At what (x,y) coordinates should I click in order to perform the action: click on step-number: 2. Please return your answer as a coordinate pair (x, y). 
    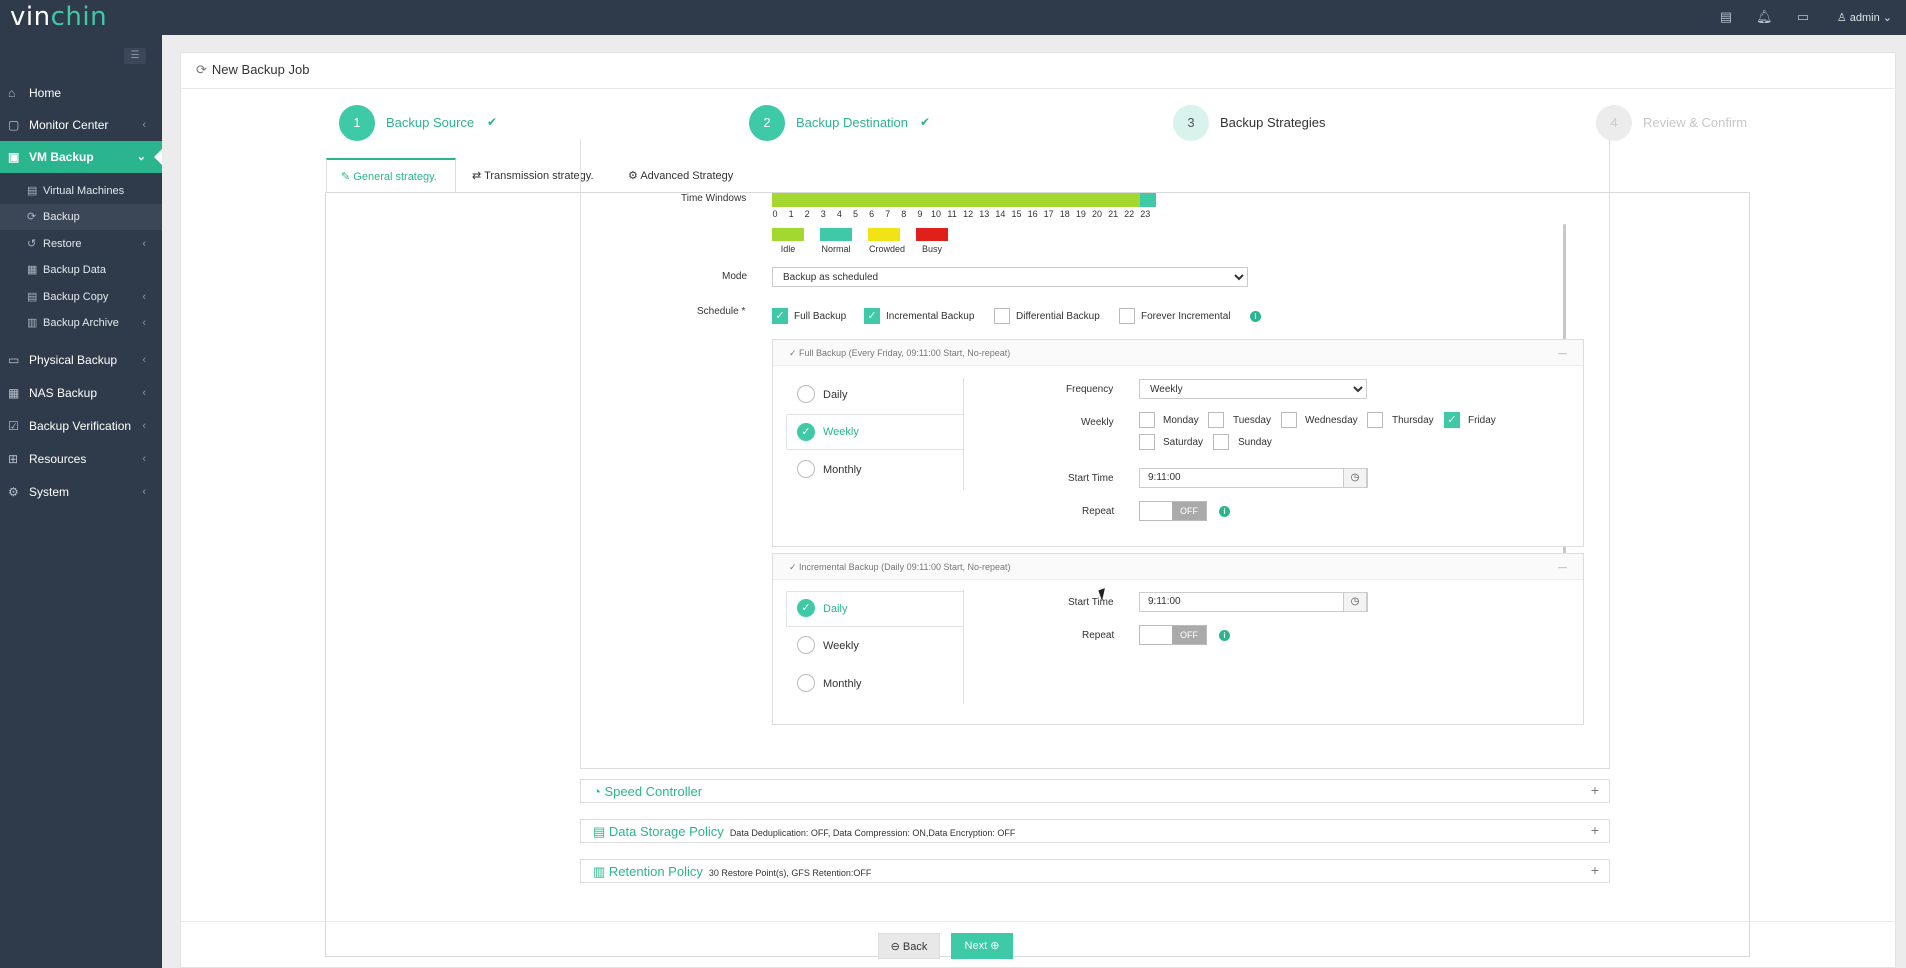
    Looking at the image, I should click on (767, 123).